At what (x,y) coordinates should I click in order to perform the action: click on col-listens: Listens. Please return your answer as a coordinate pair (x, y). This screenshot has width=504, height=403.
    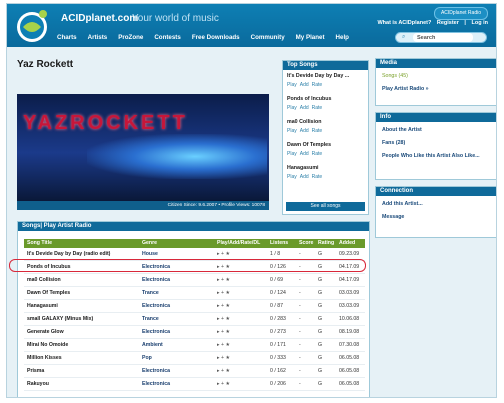
    Looking at the image, I should click on (279, 243).